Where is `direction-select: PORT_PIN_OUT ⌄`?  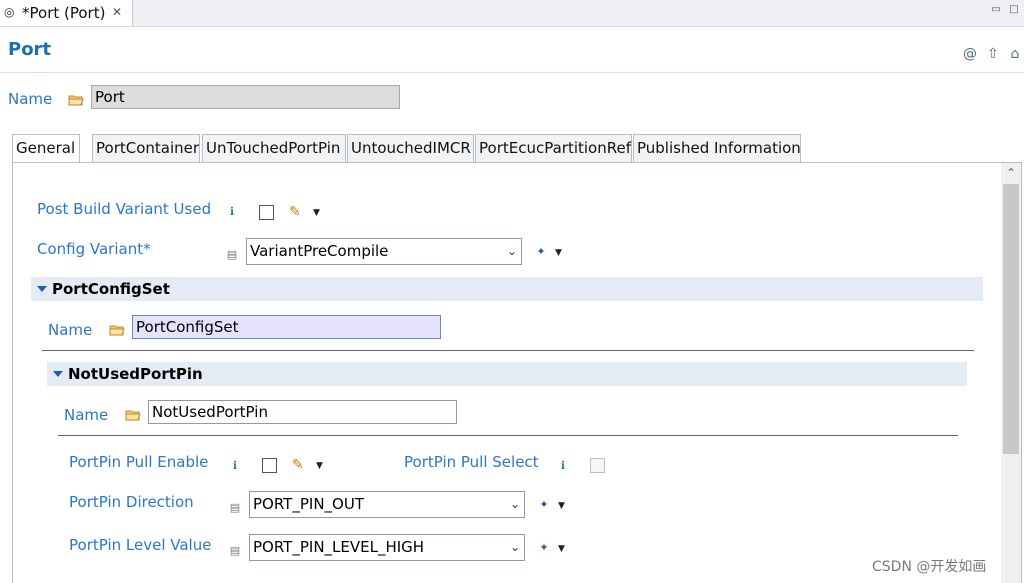
direction-select: PORT_PIN_OUT ⌄ is located at coordinates (387, 504).